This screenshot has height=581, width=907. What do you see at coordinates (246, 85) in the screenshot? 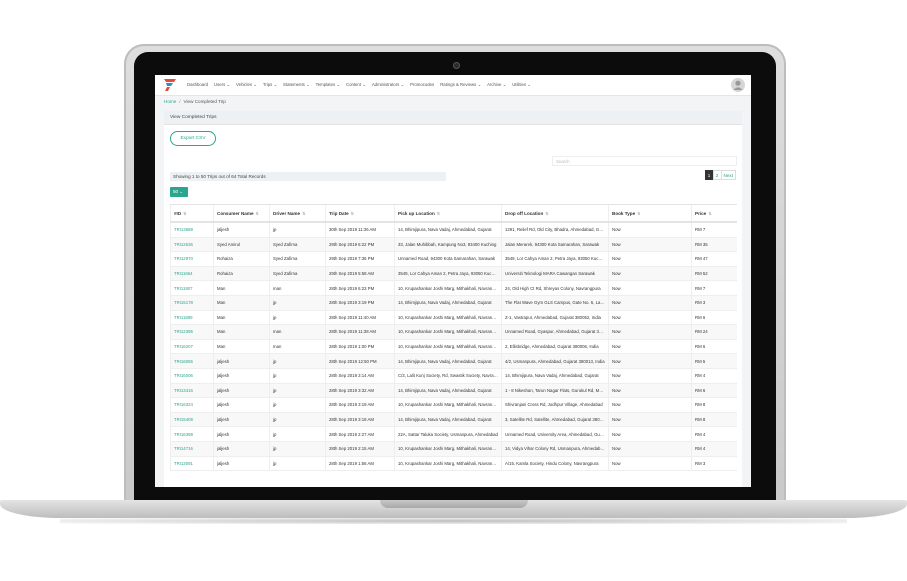
I see `nav-item: Vehicles ⌄` at bounding box center [246, 85].